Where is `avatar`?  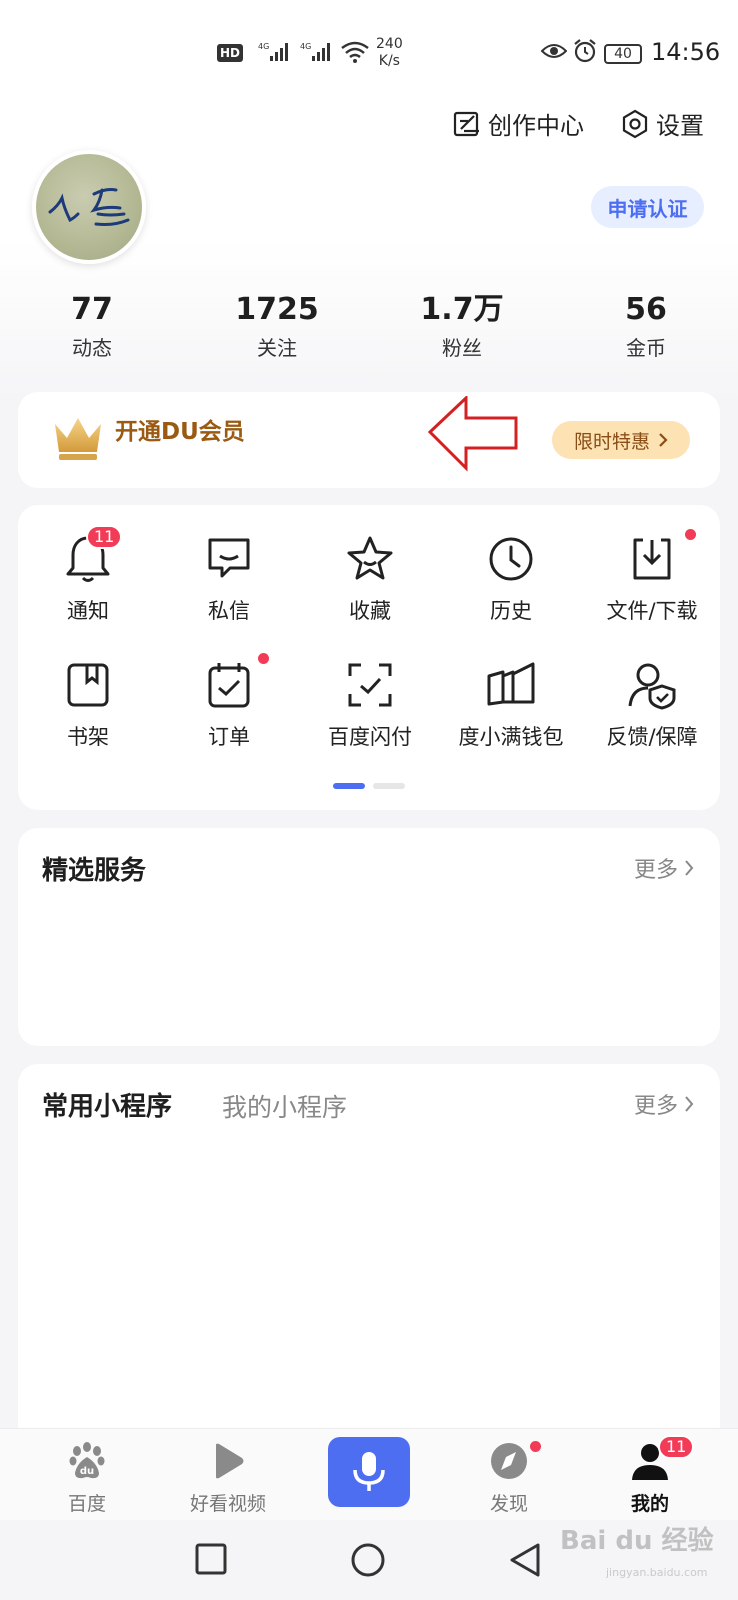
avatar is located at coordinates (89, 207).